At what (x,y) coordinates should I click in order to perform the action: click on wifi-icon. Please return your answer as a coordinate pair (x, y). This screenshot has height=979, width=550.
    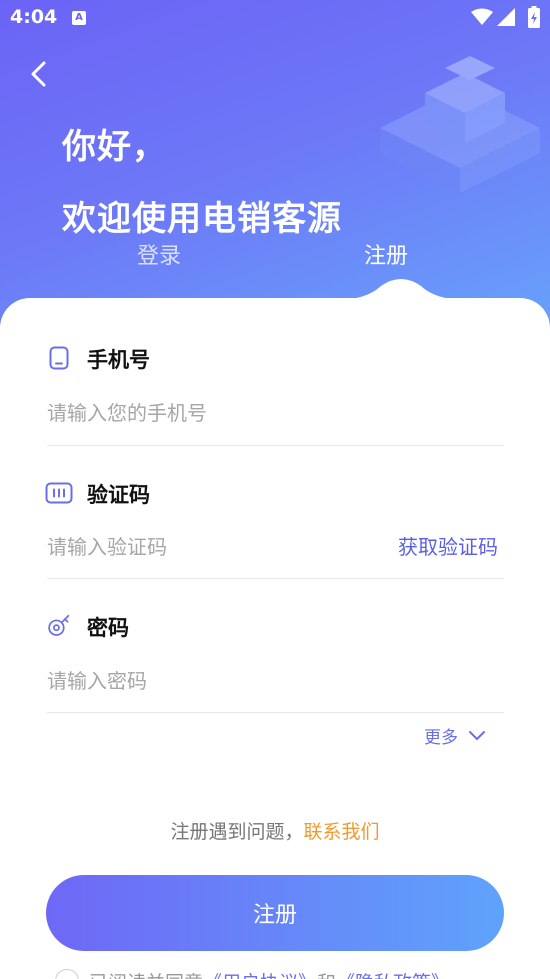
    Looking at the image, I should click on (482, 16).